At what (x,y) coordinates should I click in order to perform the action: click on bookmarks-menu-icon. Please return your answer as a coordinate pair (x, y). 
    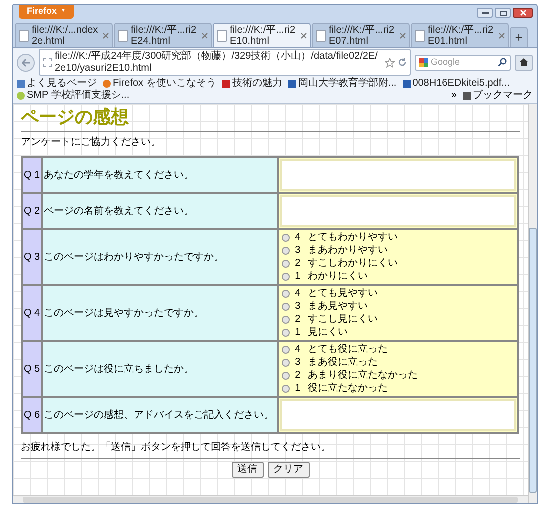
    Looking at the image, I should click on (467, 96).